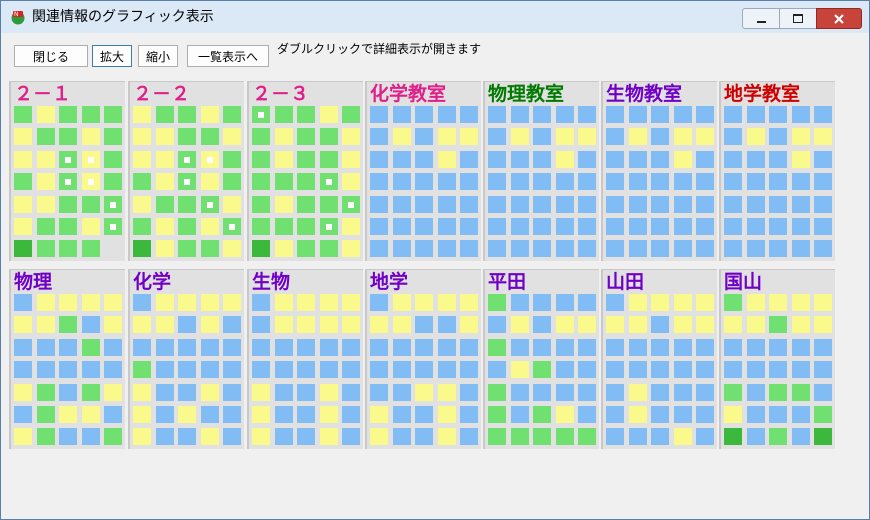 The width and height of the screenshot is (870, 520). What do you see at coordinates (158, 56) in the screenshot?
I see `zoom-out-button: 縮小` at bounding box center [158, 56].